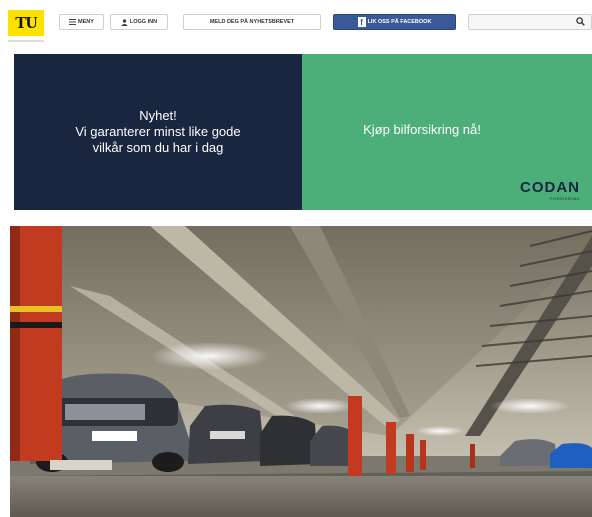  Describe the element at coordinates (422, 129) in the screenshot. I see `ad-call-to-action: Kjøp bilforsikring nå!` at that location.